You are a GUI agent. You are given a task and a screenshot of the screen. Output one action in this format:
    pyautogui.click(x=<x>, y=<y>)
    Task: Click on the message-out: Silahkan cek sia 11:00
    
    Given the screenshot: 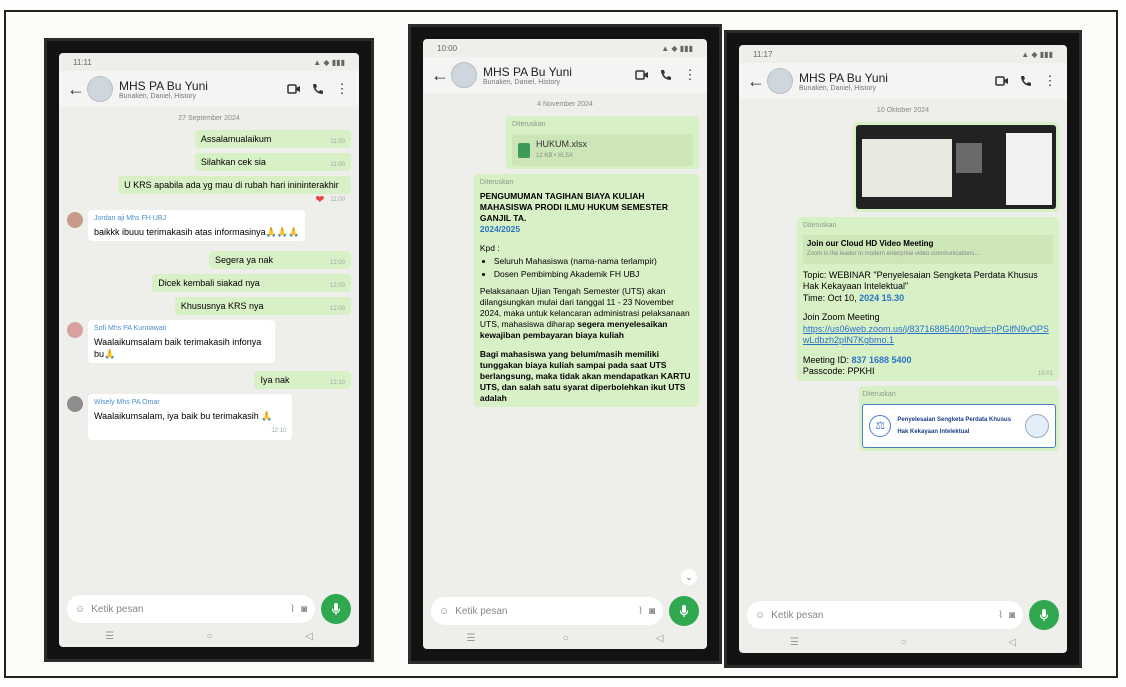 What is the action you would take?
    pyautogui.click(x=272, y=162)
    